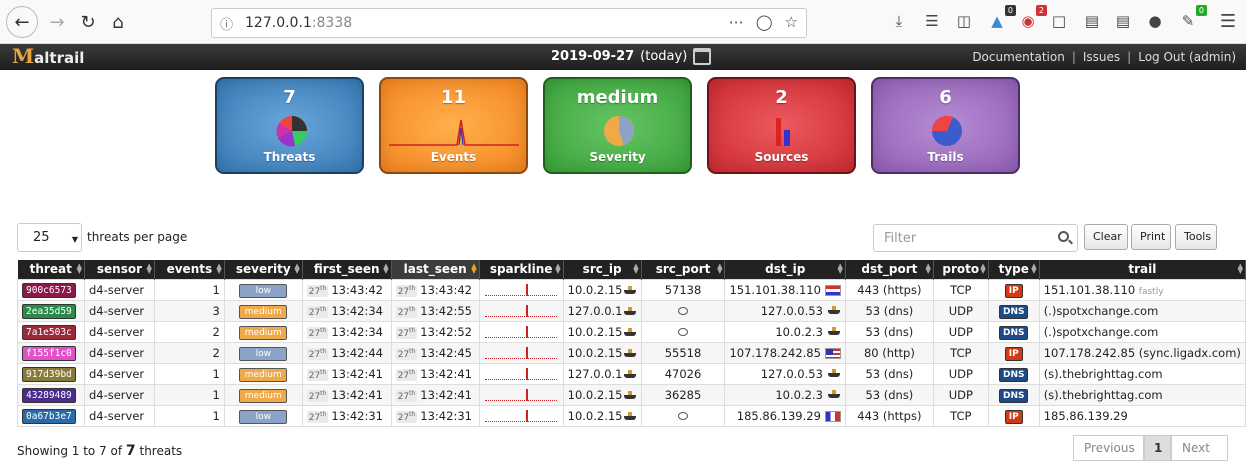 The image size is (1246, 472). I want to click on column-header-sparkline: sparkline ▲ ▼, so click(521, 269).